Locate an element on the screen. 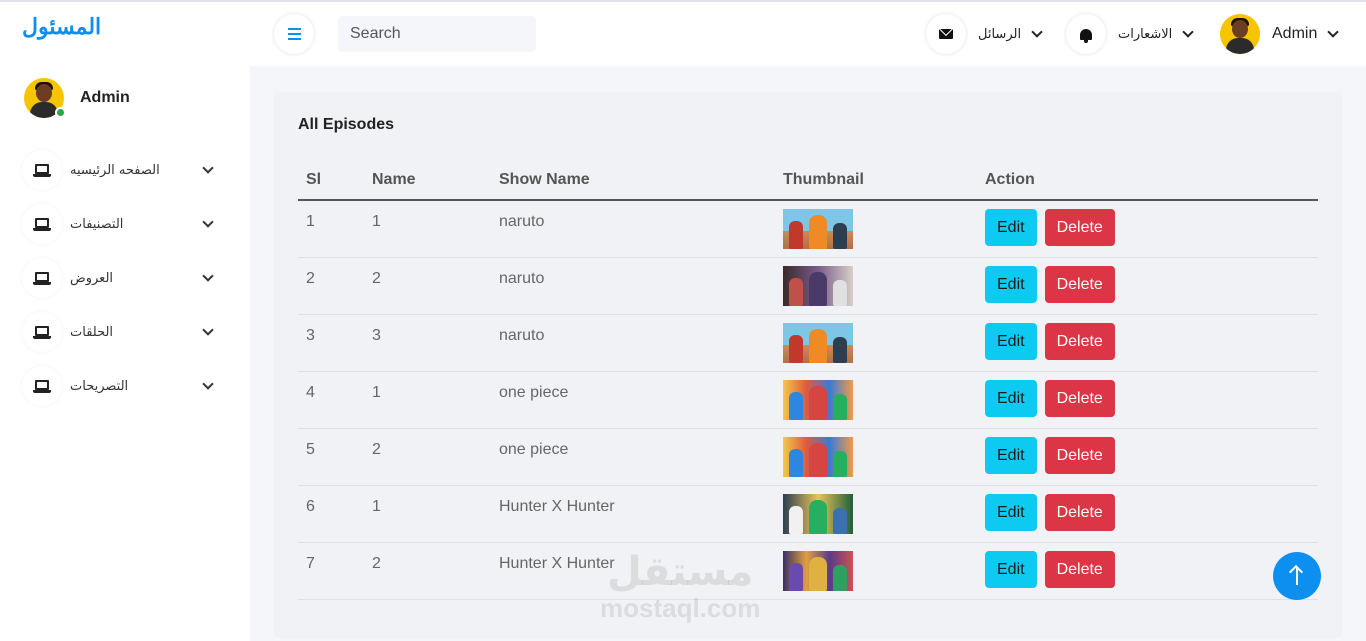 Image resolution: width=1366 pixels, height=641 pixels. arrow-up-icon is located at coordinates (1297, 576).